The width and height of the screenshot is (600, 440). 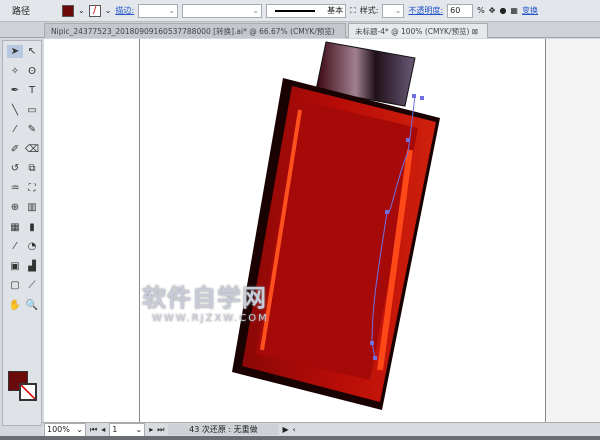 I want to click on slice-tool-icon: ⟋, so click(x=32, y=285).